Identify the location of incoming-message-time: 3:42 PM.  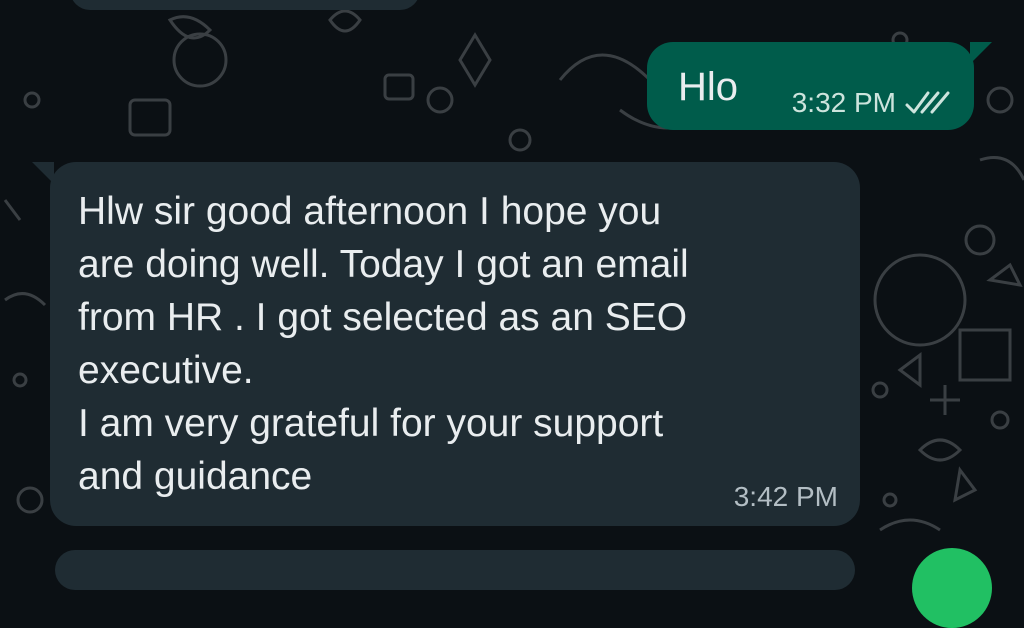
(785, 496).